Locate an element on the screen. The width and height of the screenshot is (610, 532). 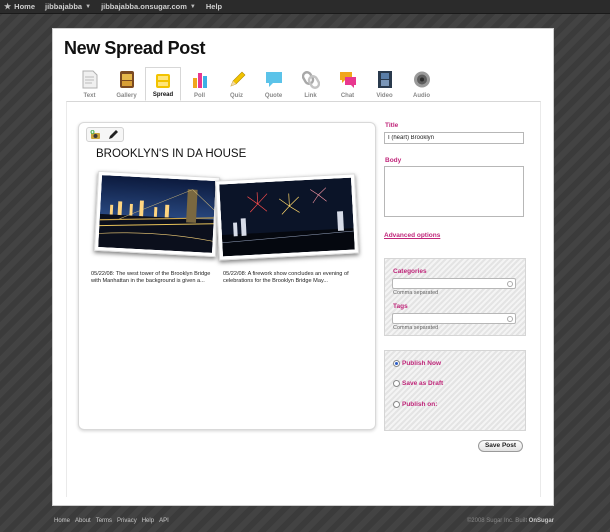
footer-link-help: Help is located at coordinates (148, 521).